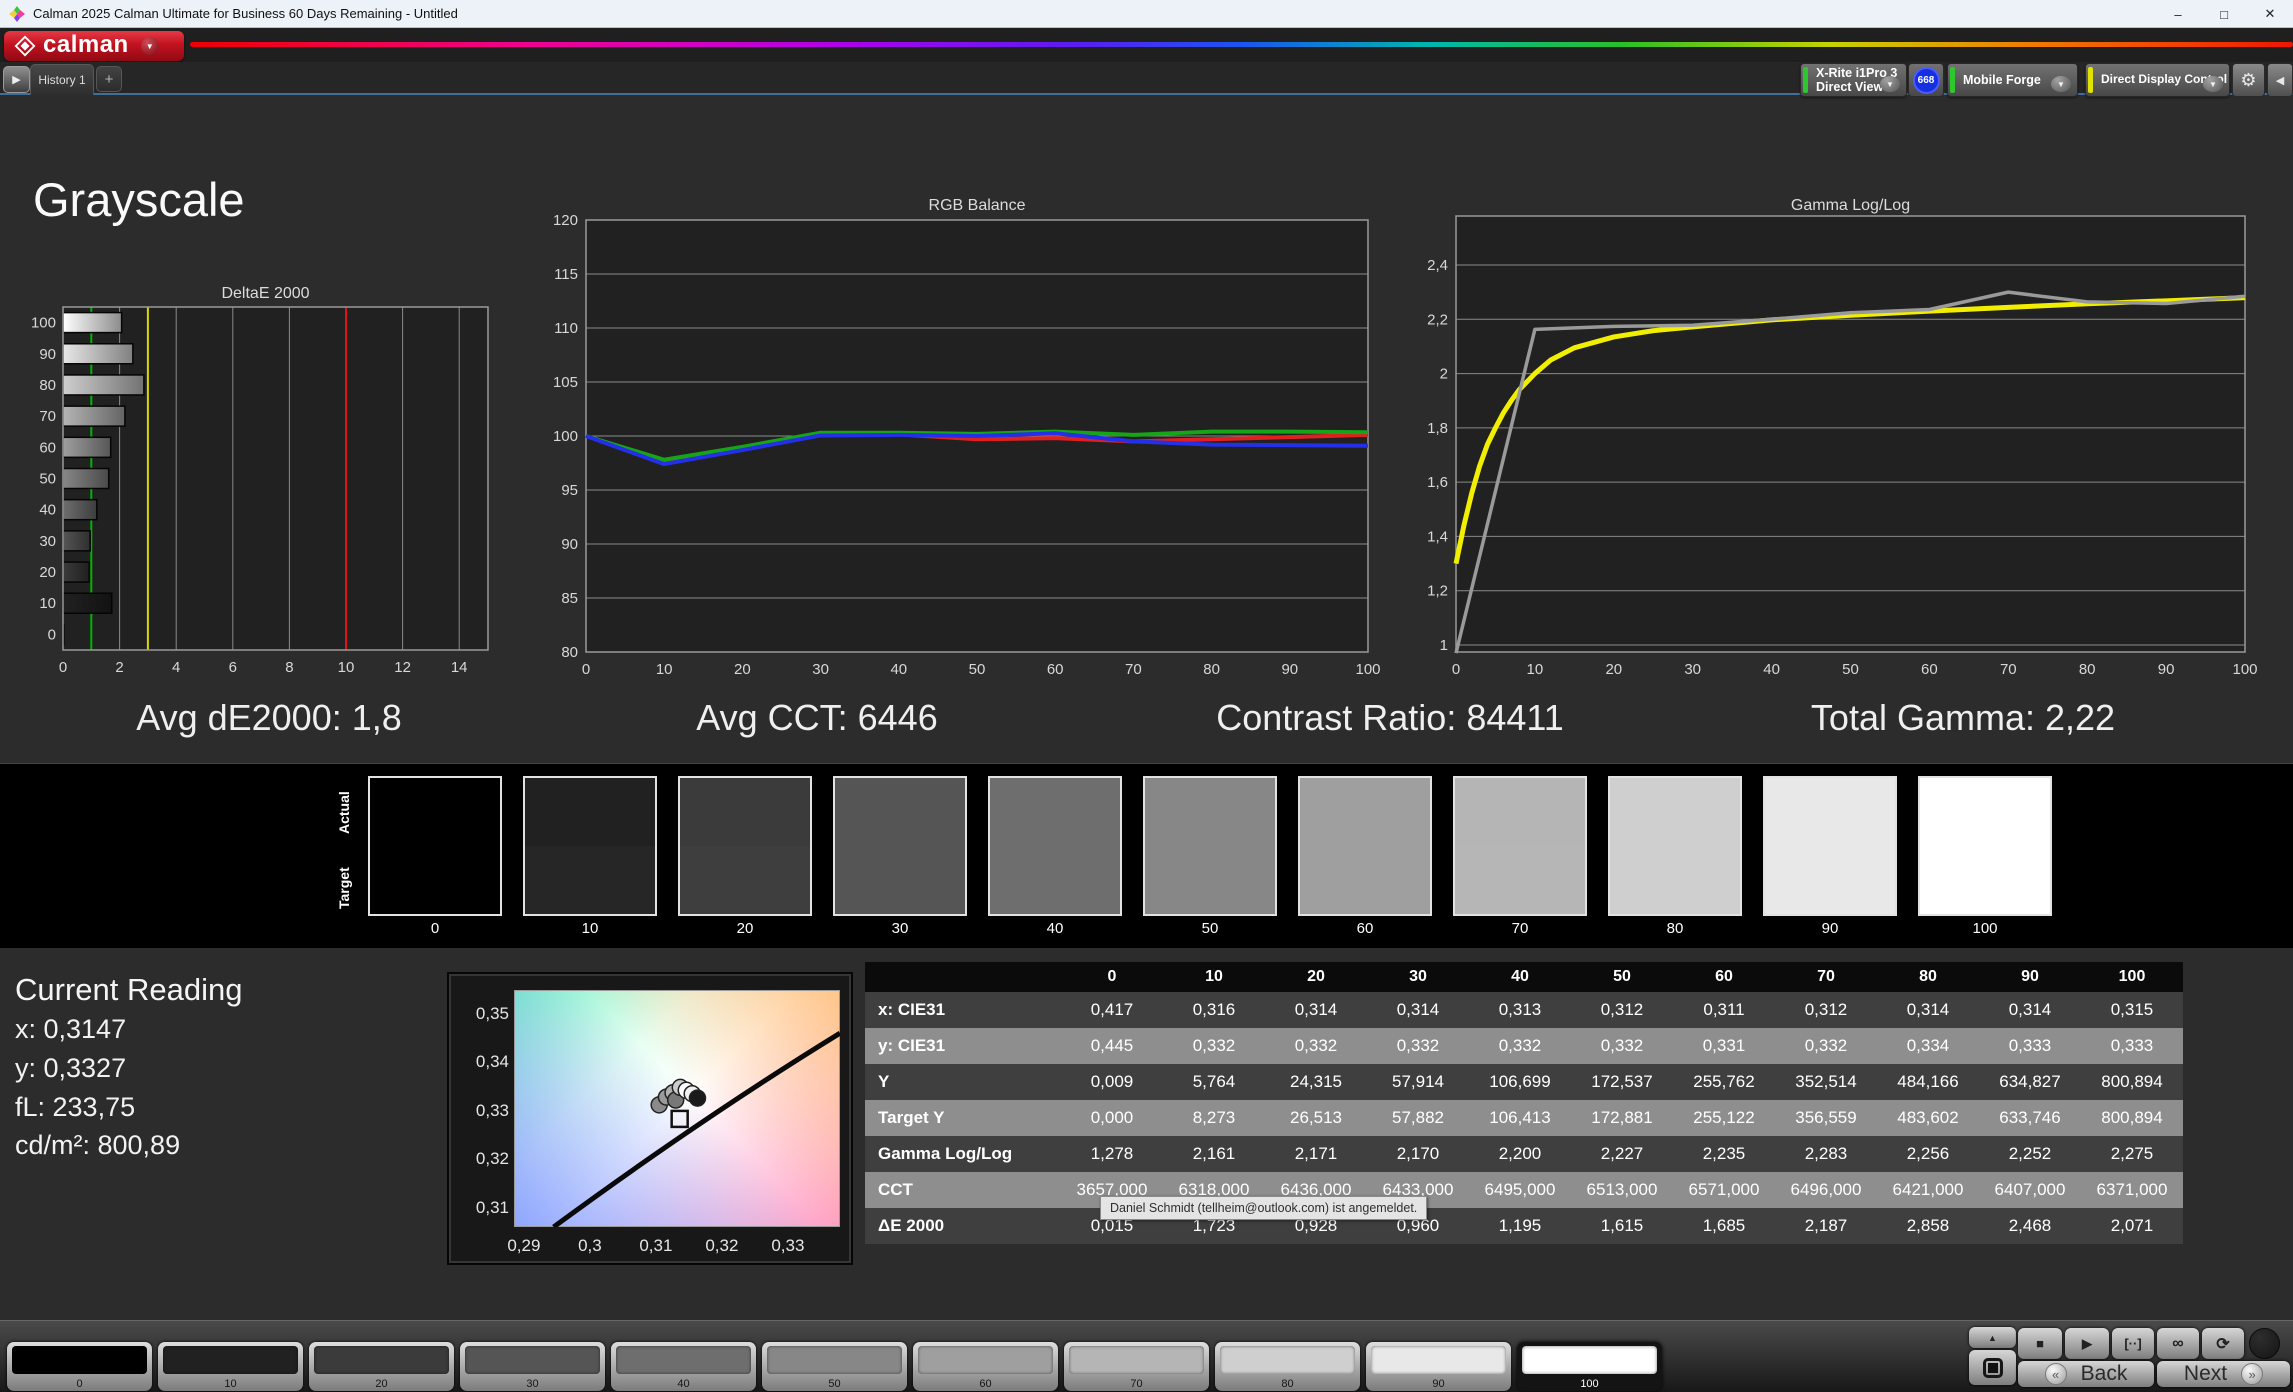  Describe the element at coordinates (565, 220) in the screenshot. I see `svg-text: 120` at that location.